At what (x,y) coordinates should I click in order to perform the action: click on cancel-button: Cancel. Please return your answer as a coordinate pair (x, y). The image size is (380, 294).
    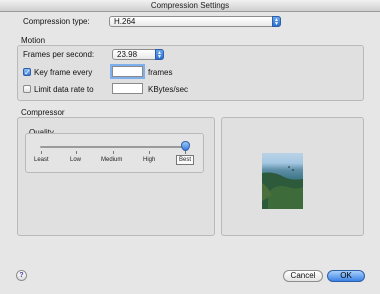
    Looking at the image, I should click on (303, 276).